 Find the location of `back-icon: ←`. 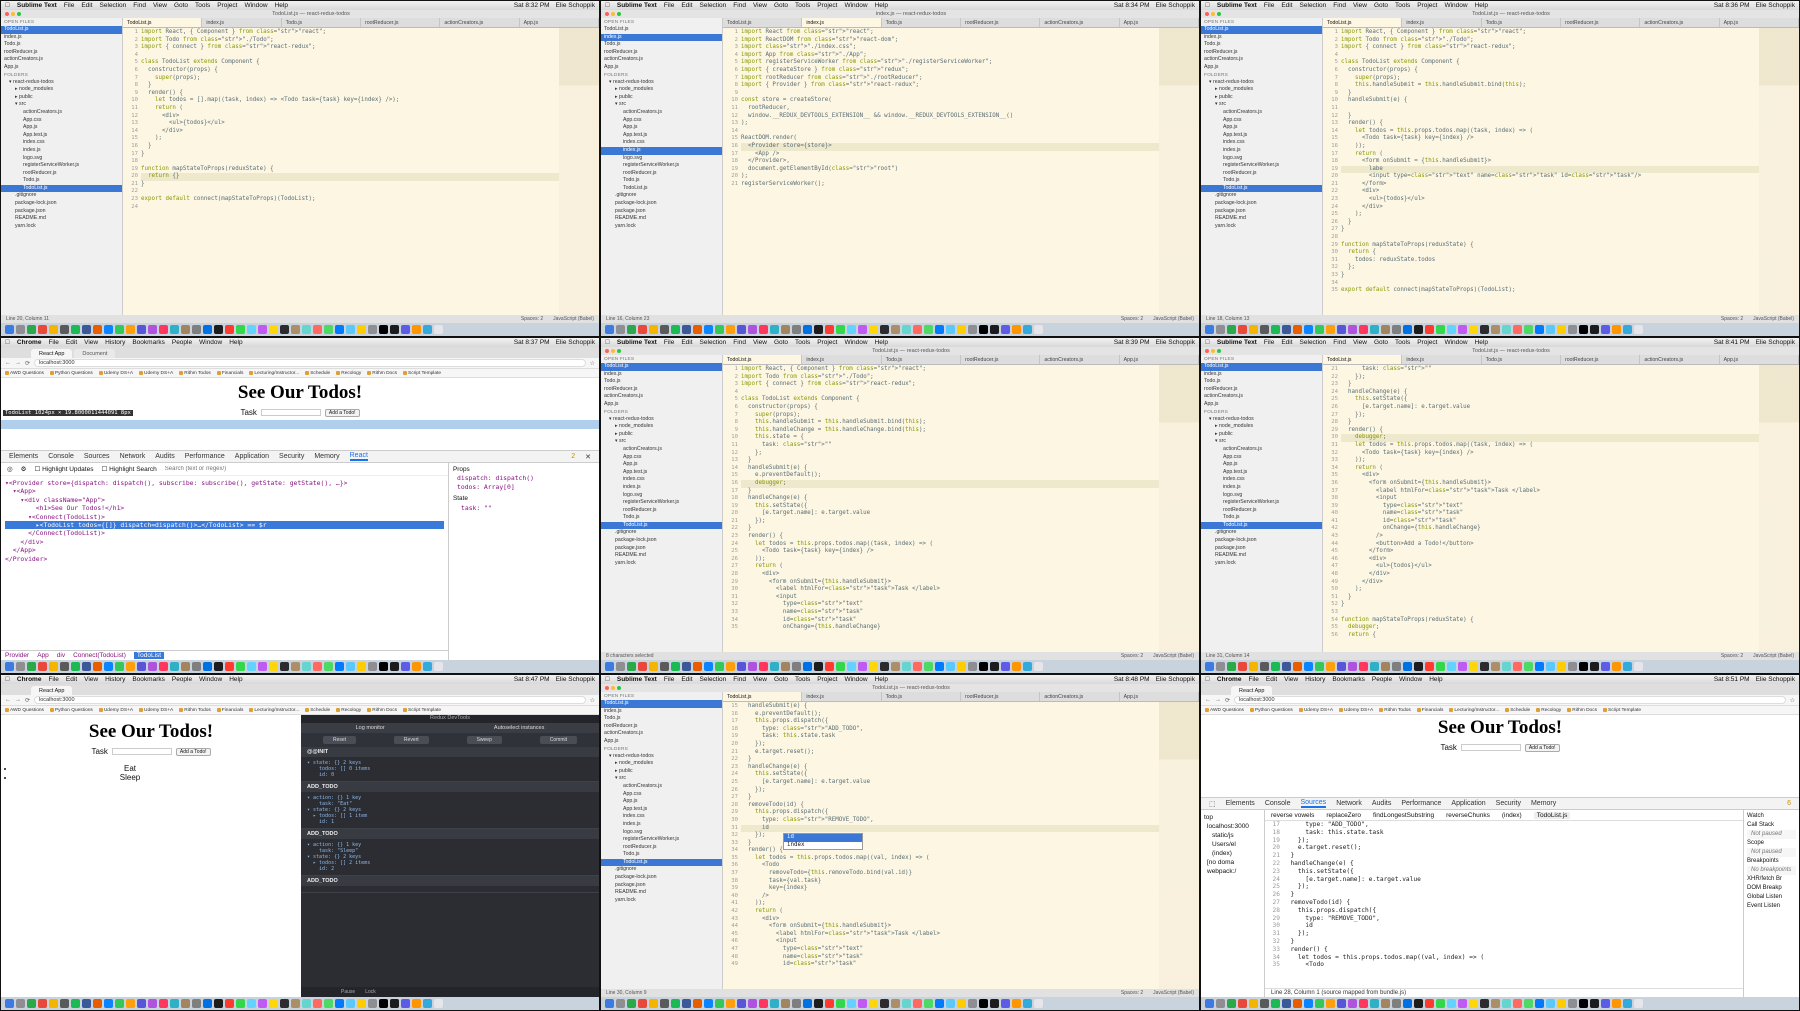

back-icon: ← is located at coordinates (8, 363).